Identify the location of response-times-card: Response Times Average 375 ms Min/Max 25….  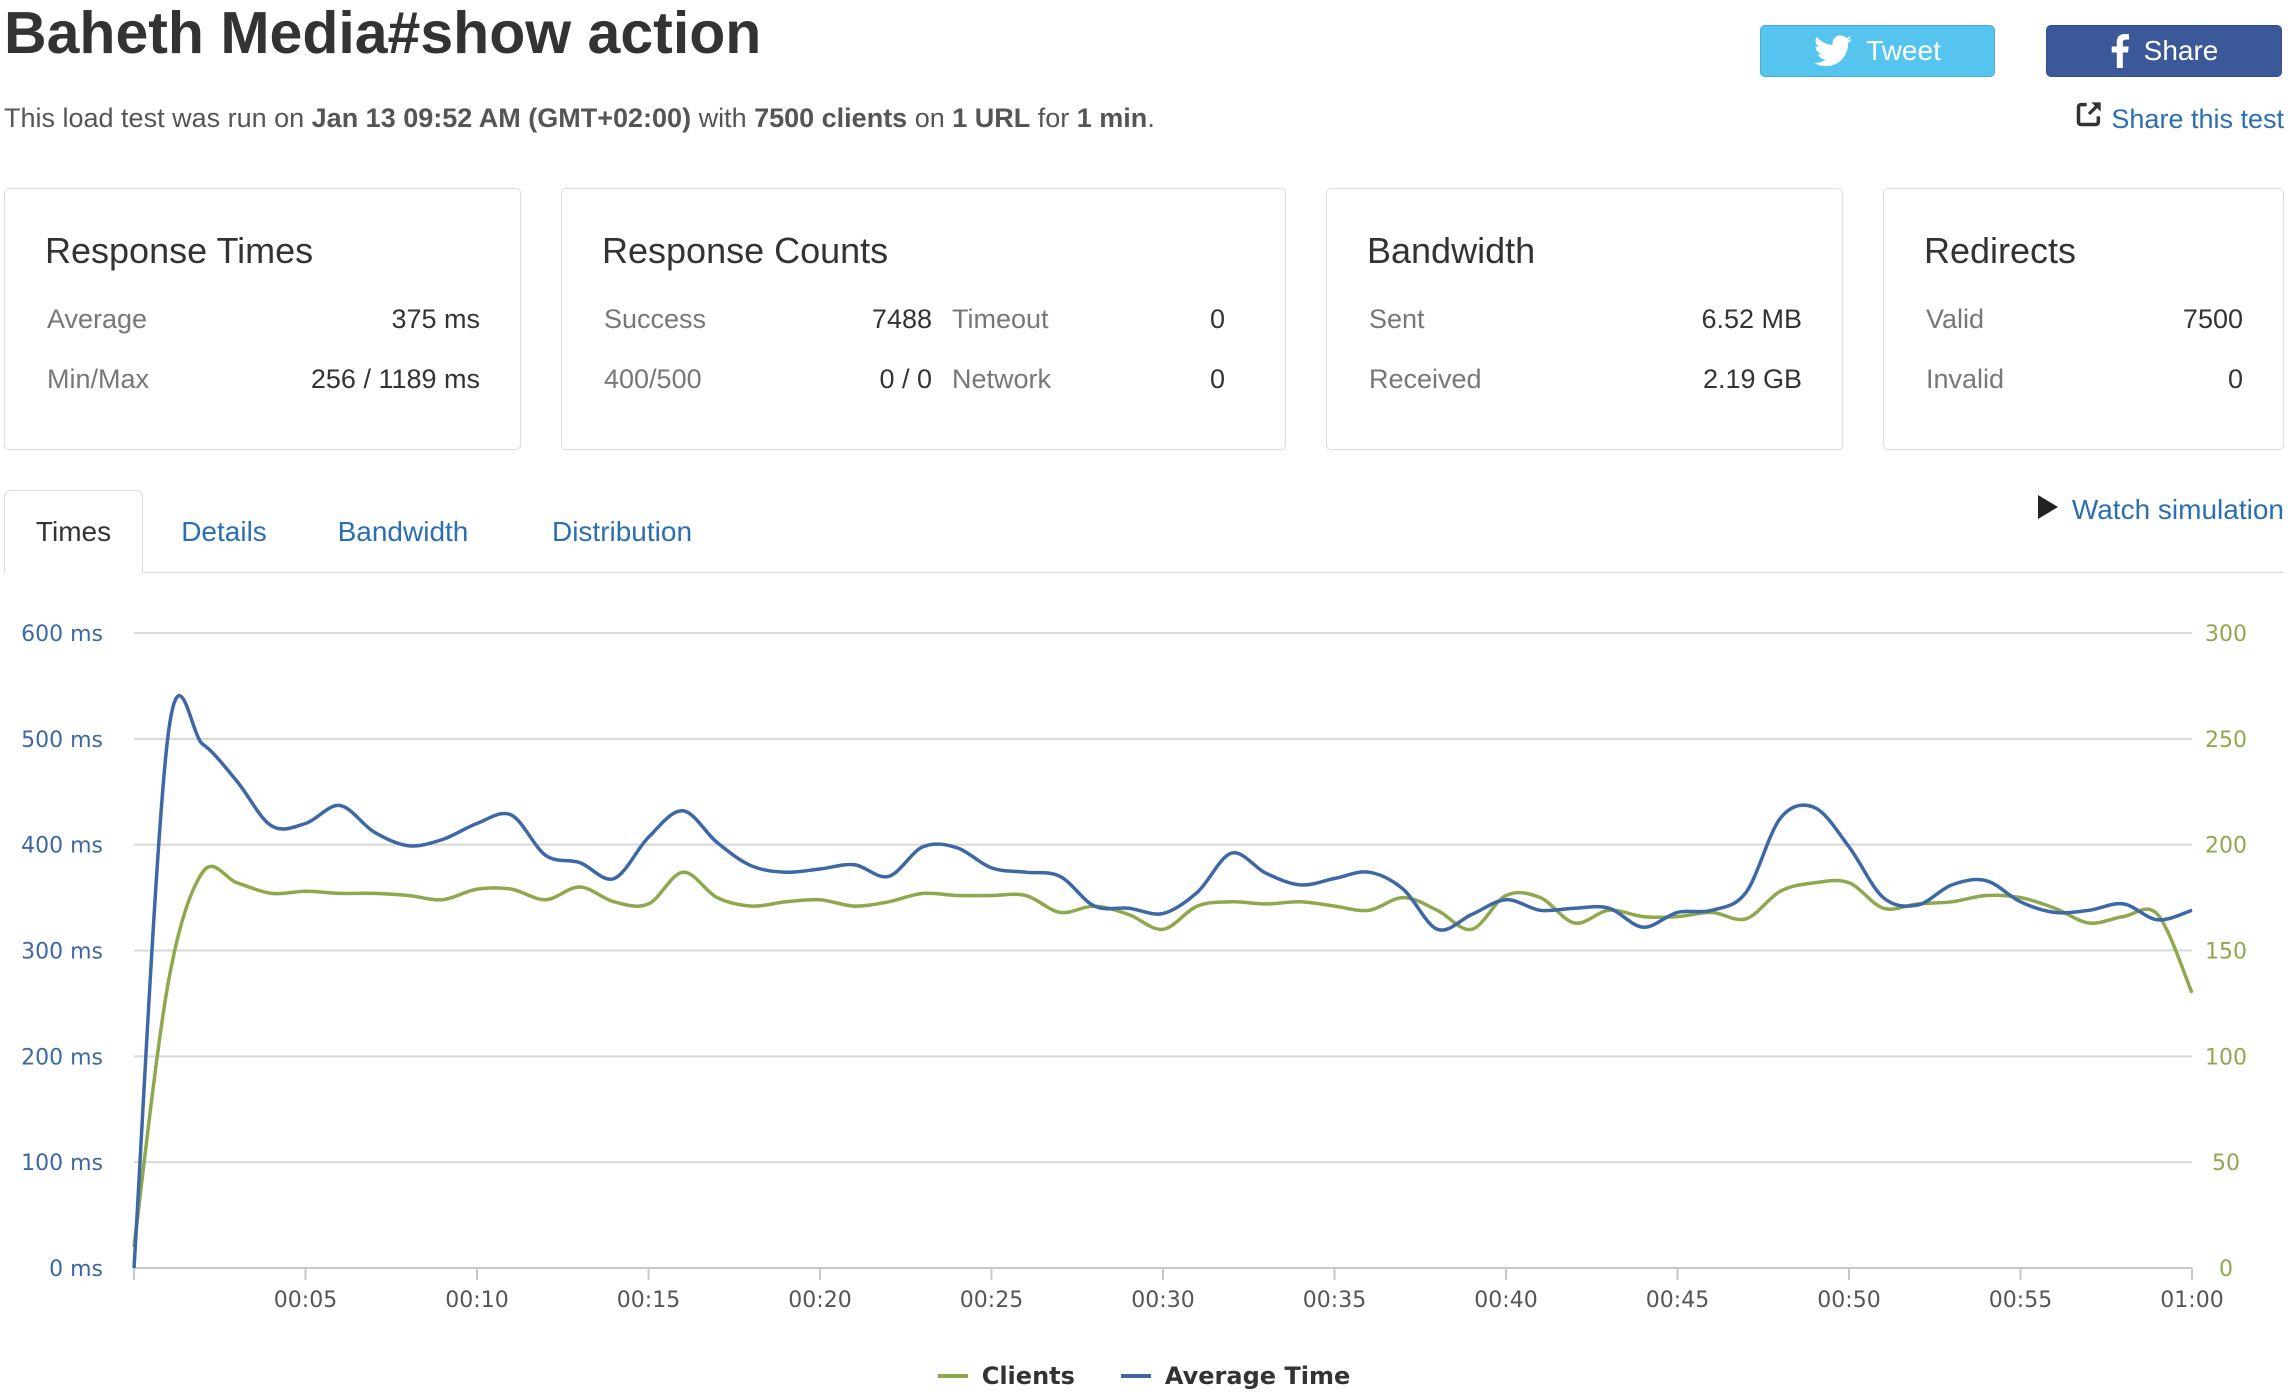
(262, 319).